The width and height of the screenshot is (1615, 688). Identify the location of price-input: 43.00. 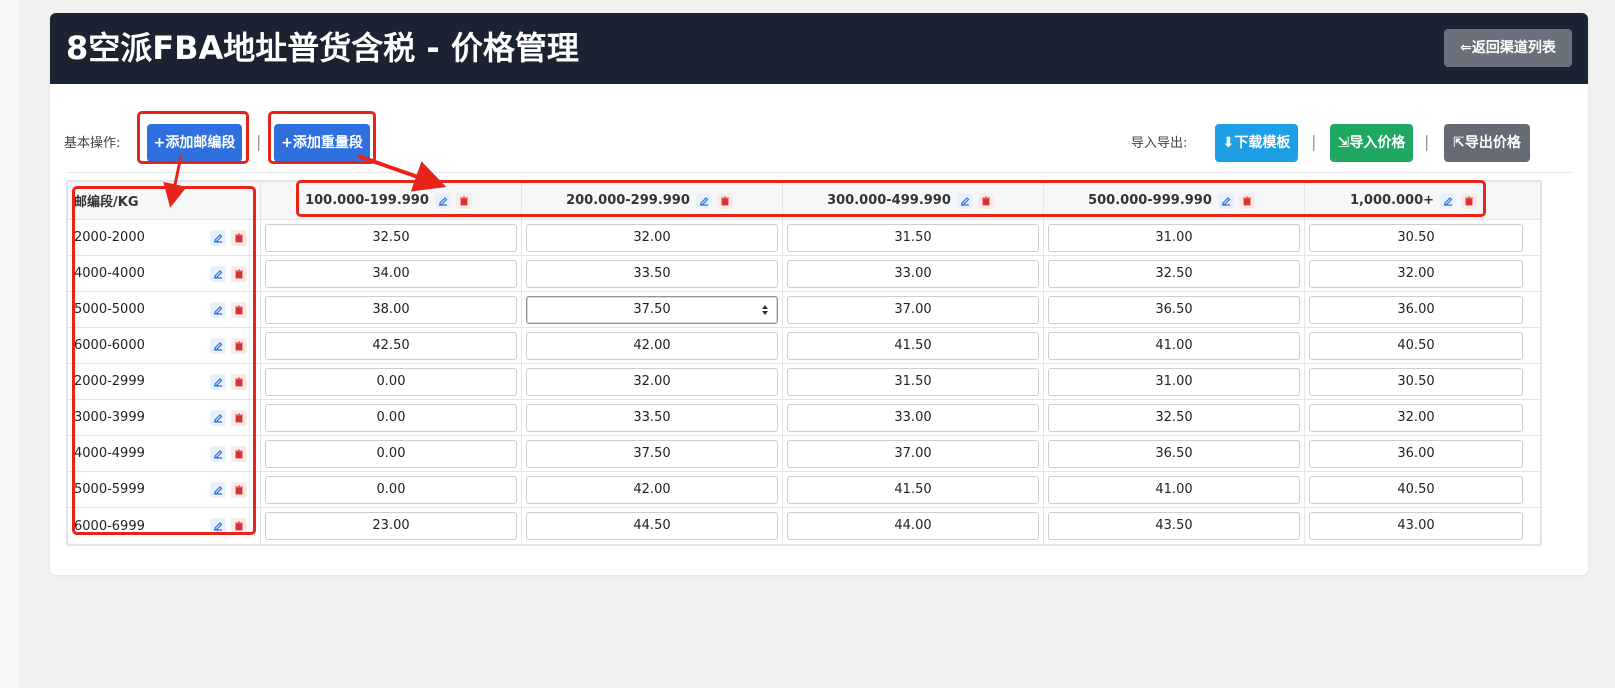
(1416, 526).